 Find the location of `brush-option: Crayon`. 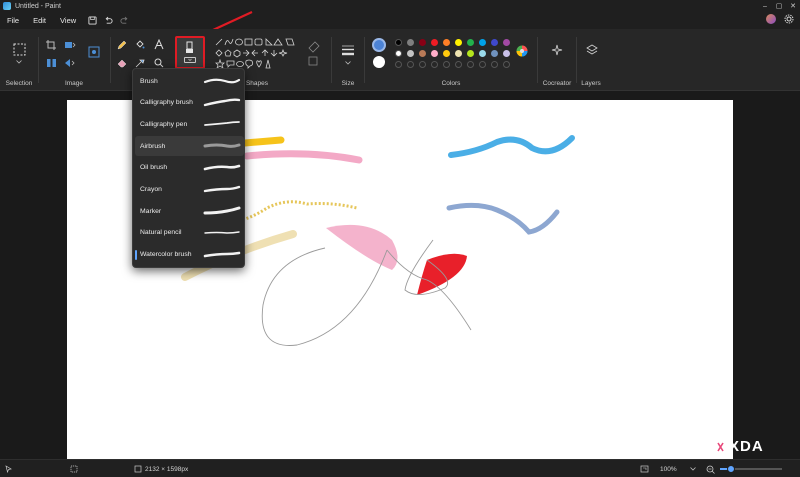

brush-option: Crayon is located at coordinates (189, 190).